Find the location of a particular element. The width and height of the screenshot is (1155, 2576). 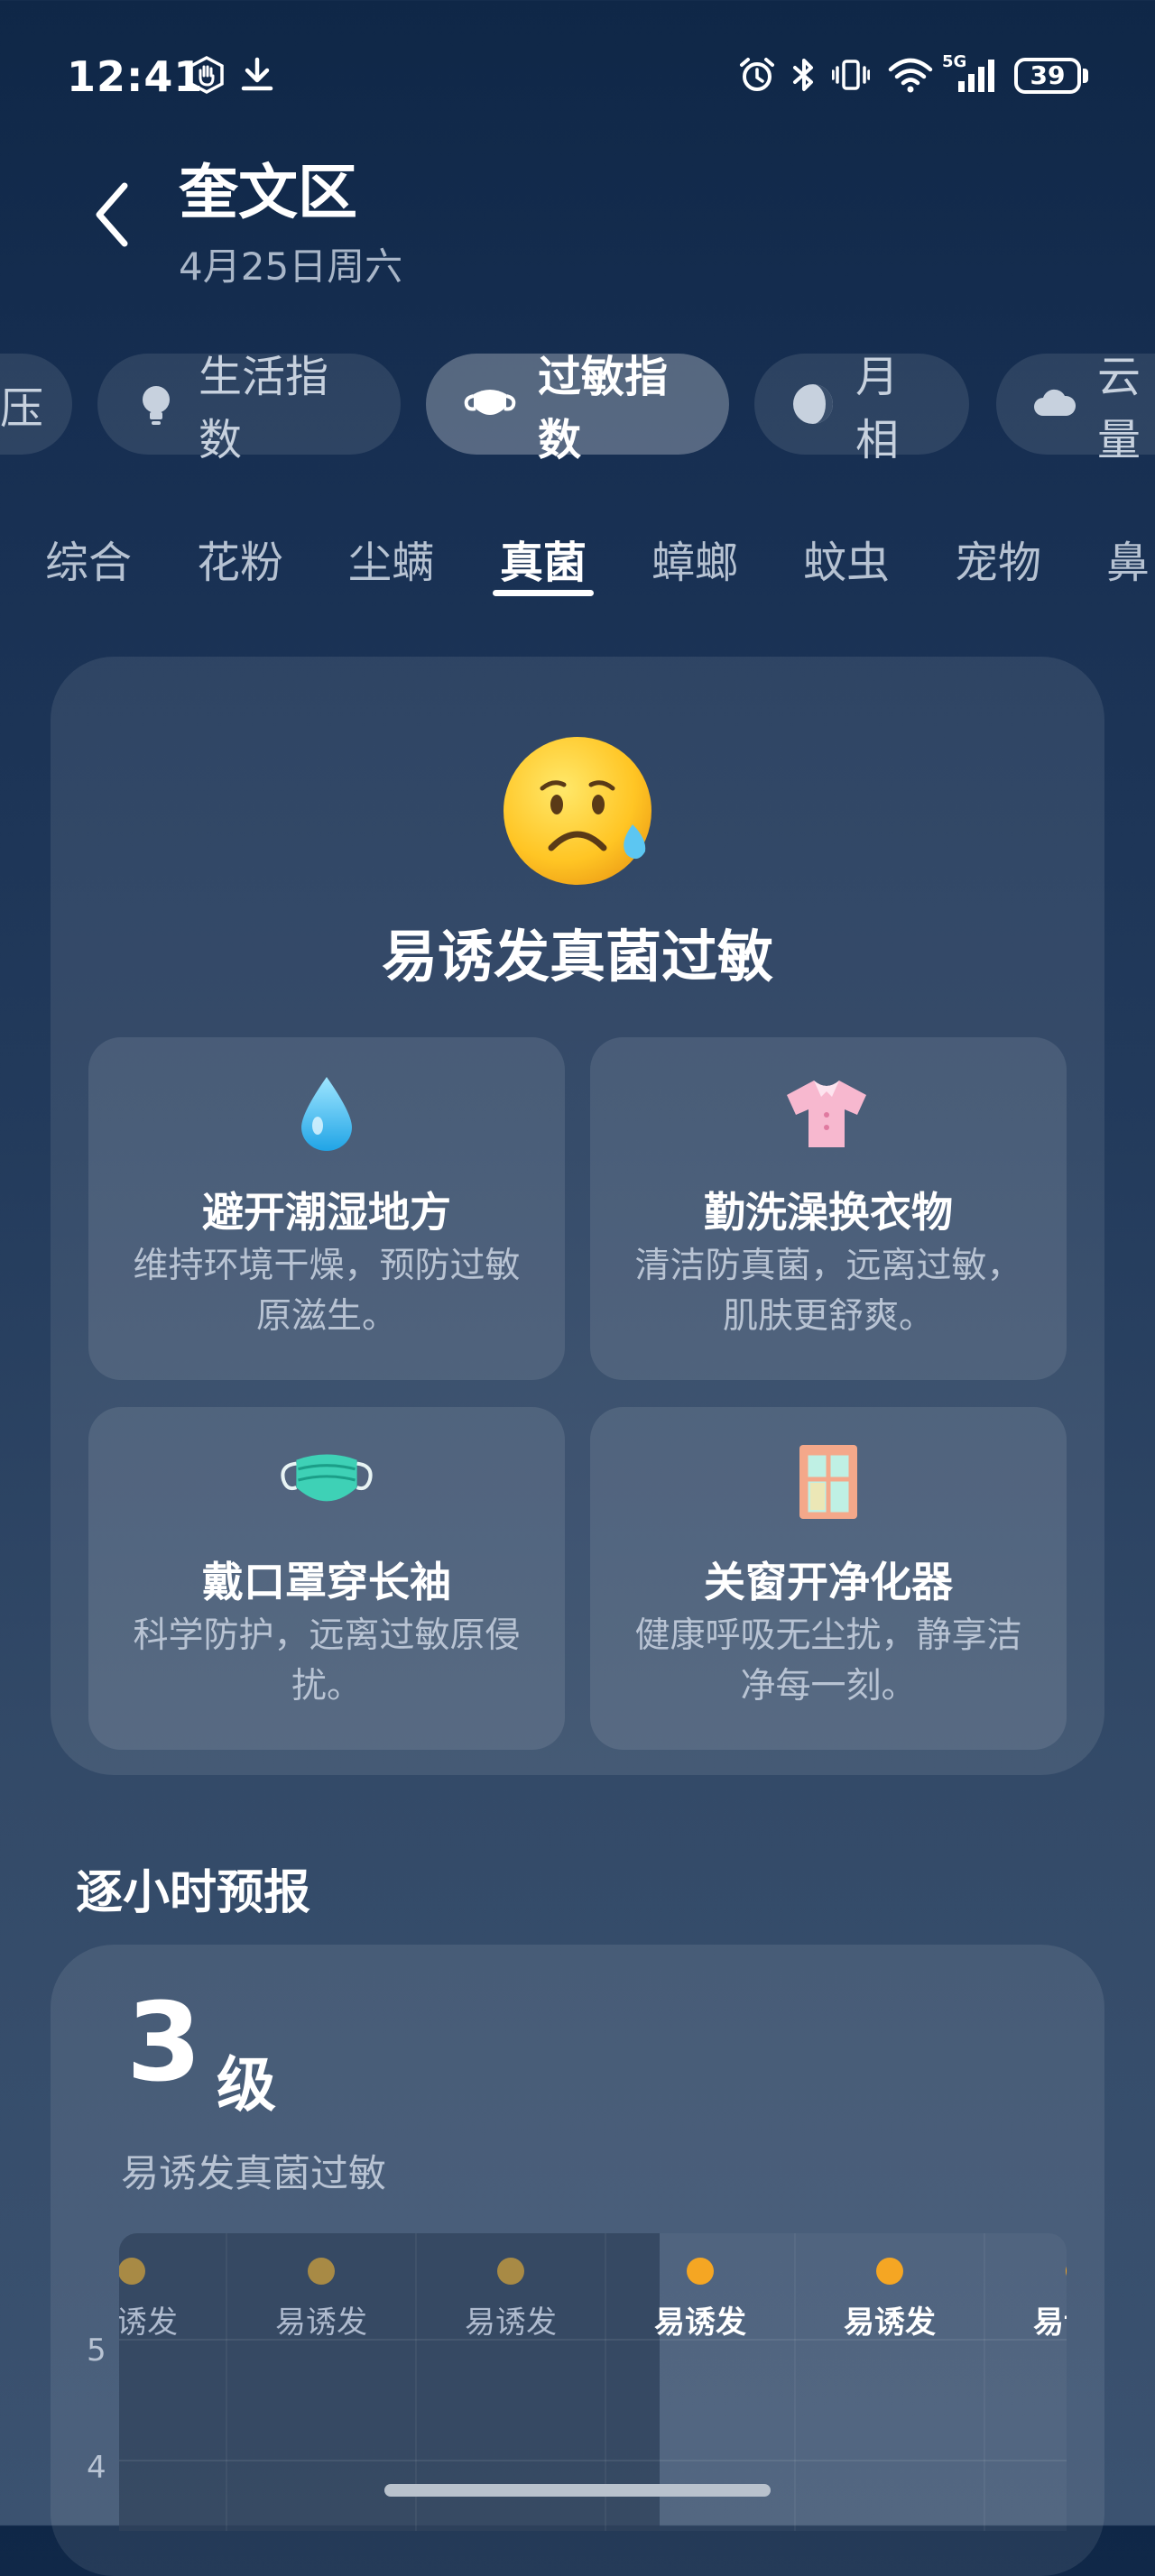

download-icon is located at coordinates (257, 74).